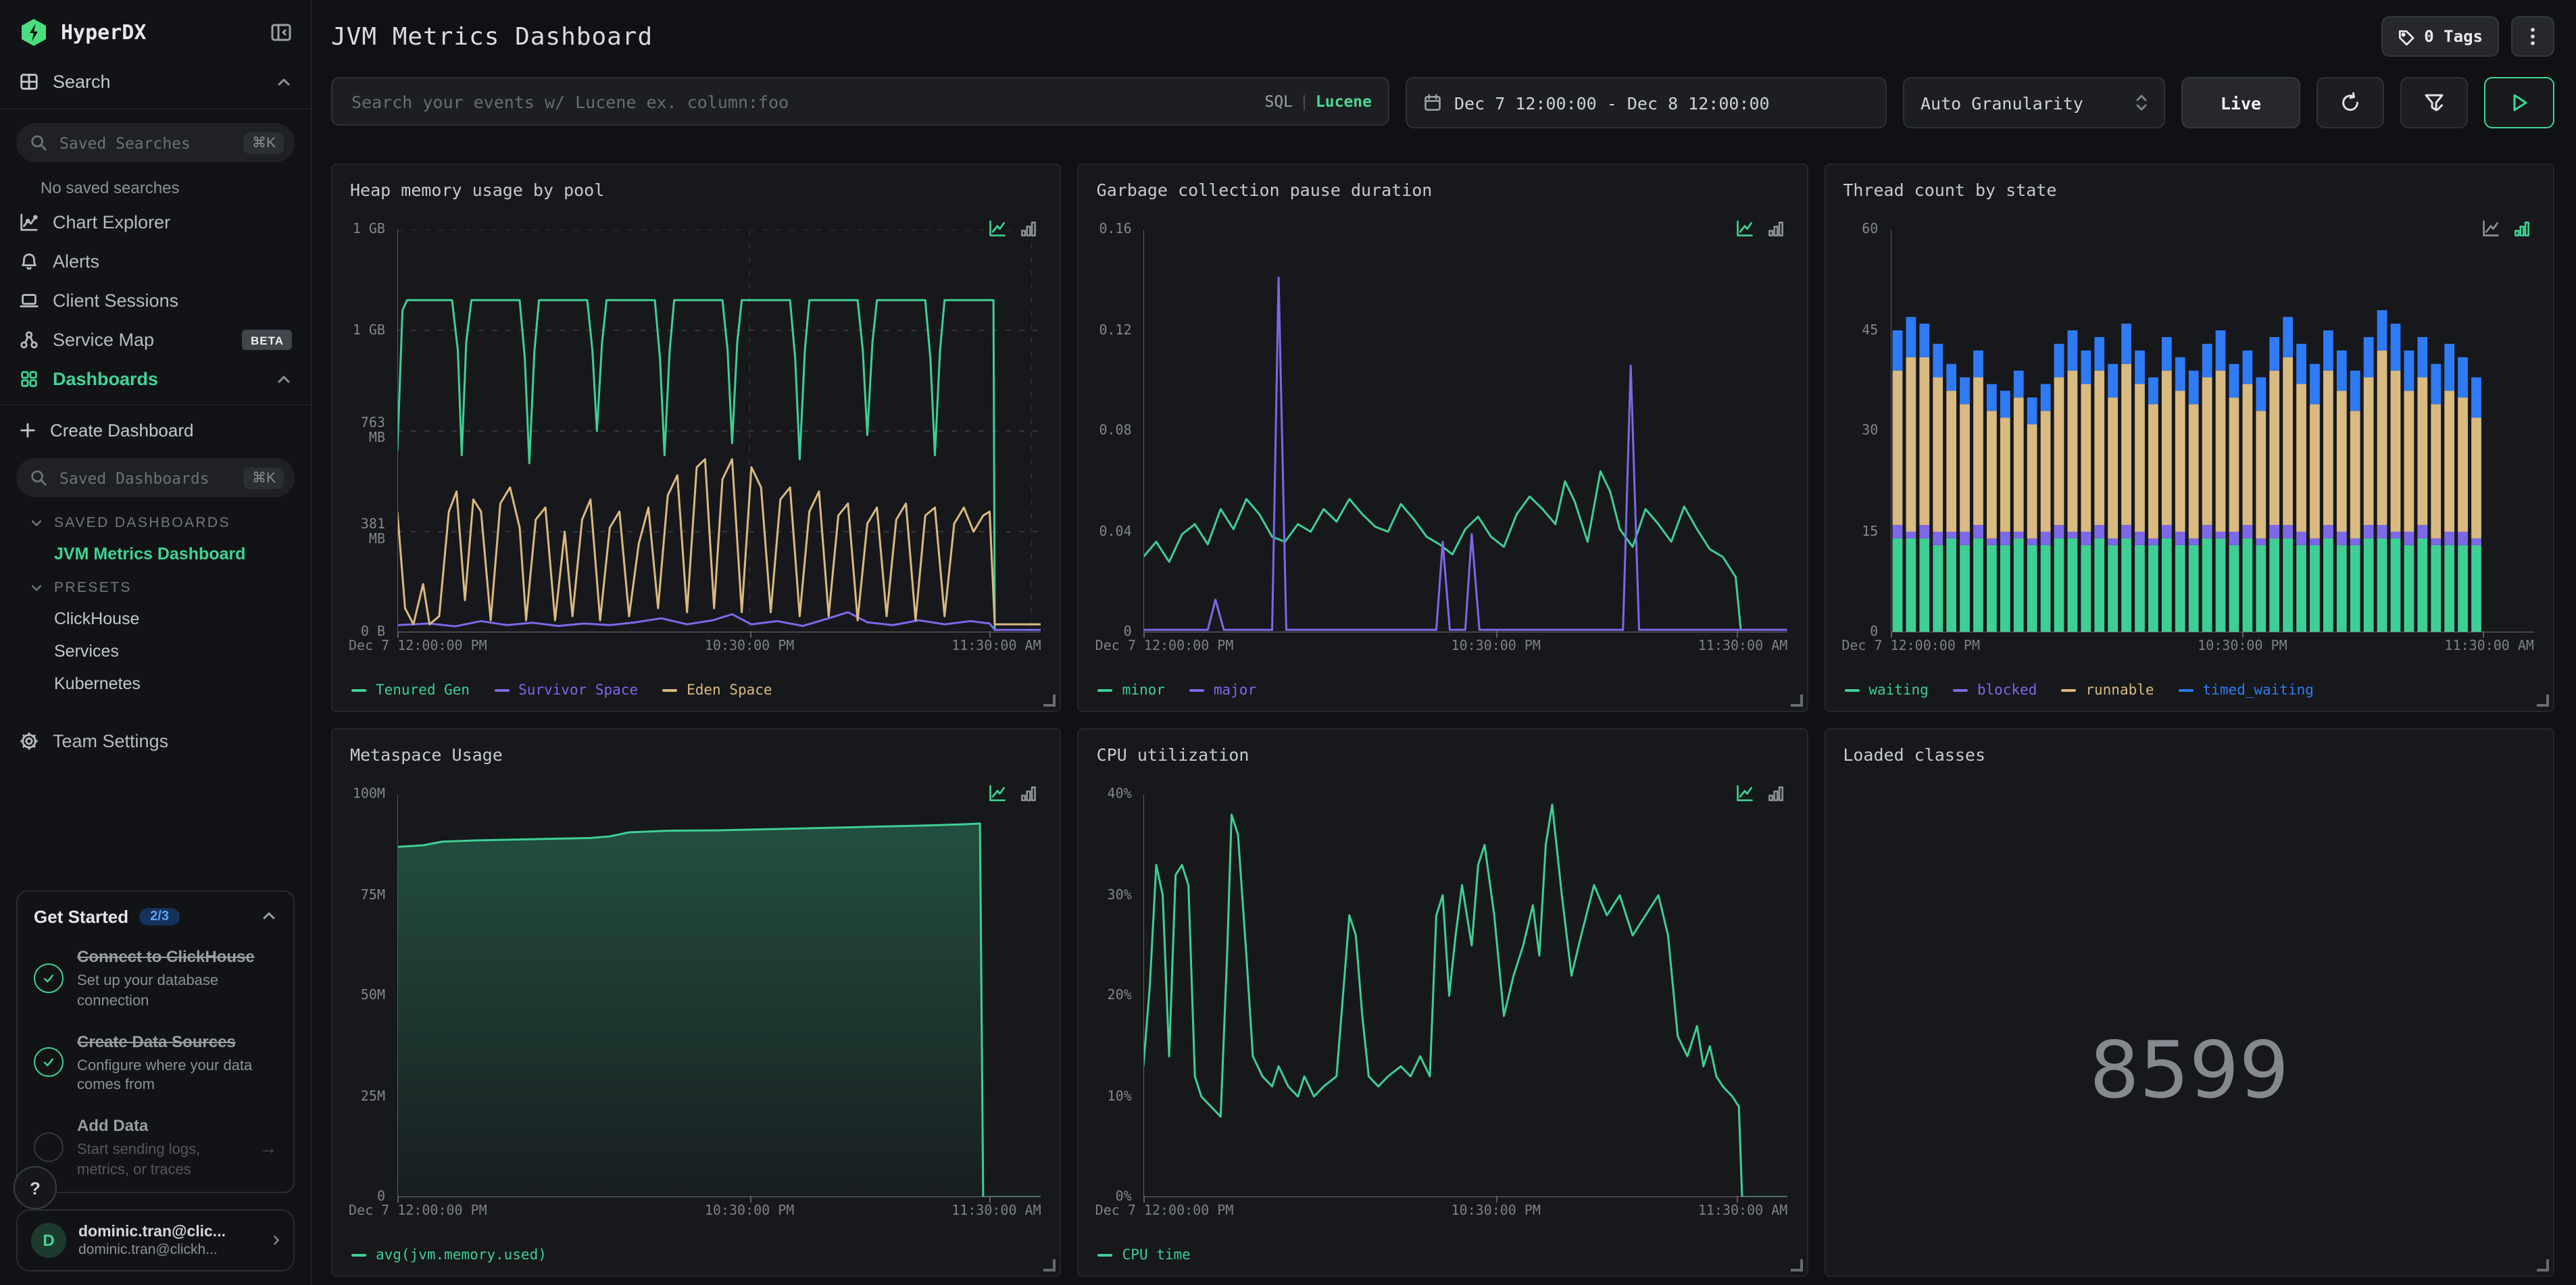  Describe the element at coordinates (566, 691) in the screenshot. I see `legend-item: Survivor Space` at that location.